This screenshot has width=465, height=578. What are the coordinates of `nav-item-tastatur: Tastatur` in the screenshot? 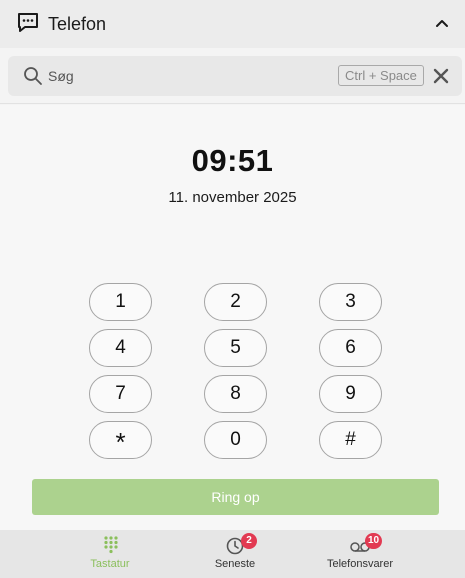 It's located at (110, 554).